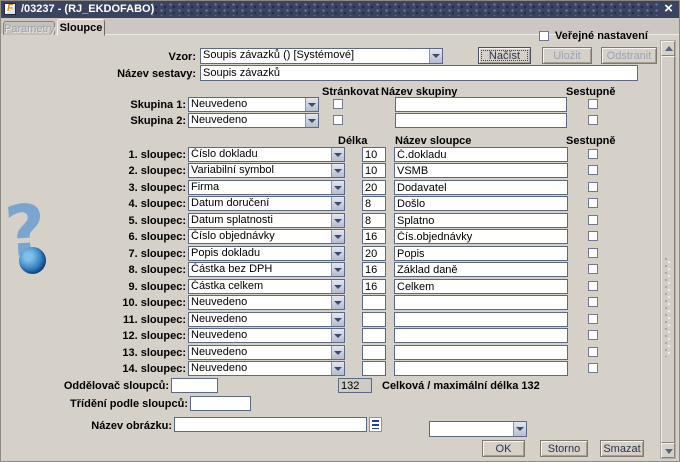  What do you see at coordinates (593, 302) in the screenshot?
I see `col10-sestupne-checkbox` at bounding box center [593, 302].